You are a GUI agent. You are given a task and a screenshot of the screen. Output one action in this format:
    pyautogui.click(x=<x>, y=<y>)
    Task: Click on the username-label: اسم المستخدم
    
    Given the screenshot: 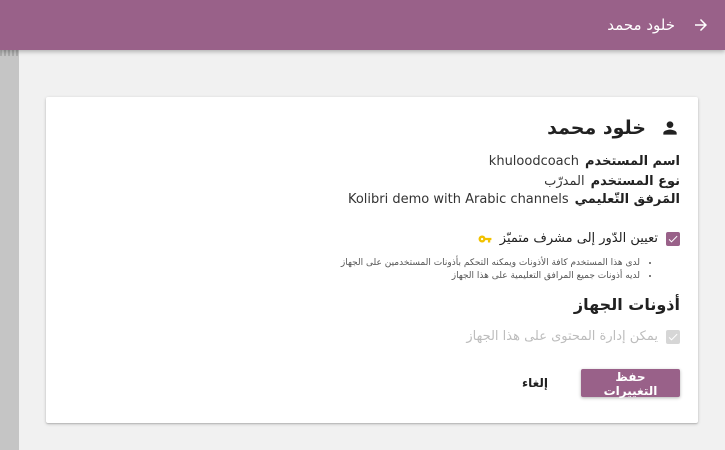 What is the action you would take?
    pyautogui.click(x=632, y=161)
    